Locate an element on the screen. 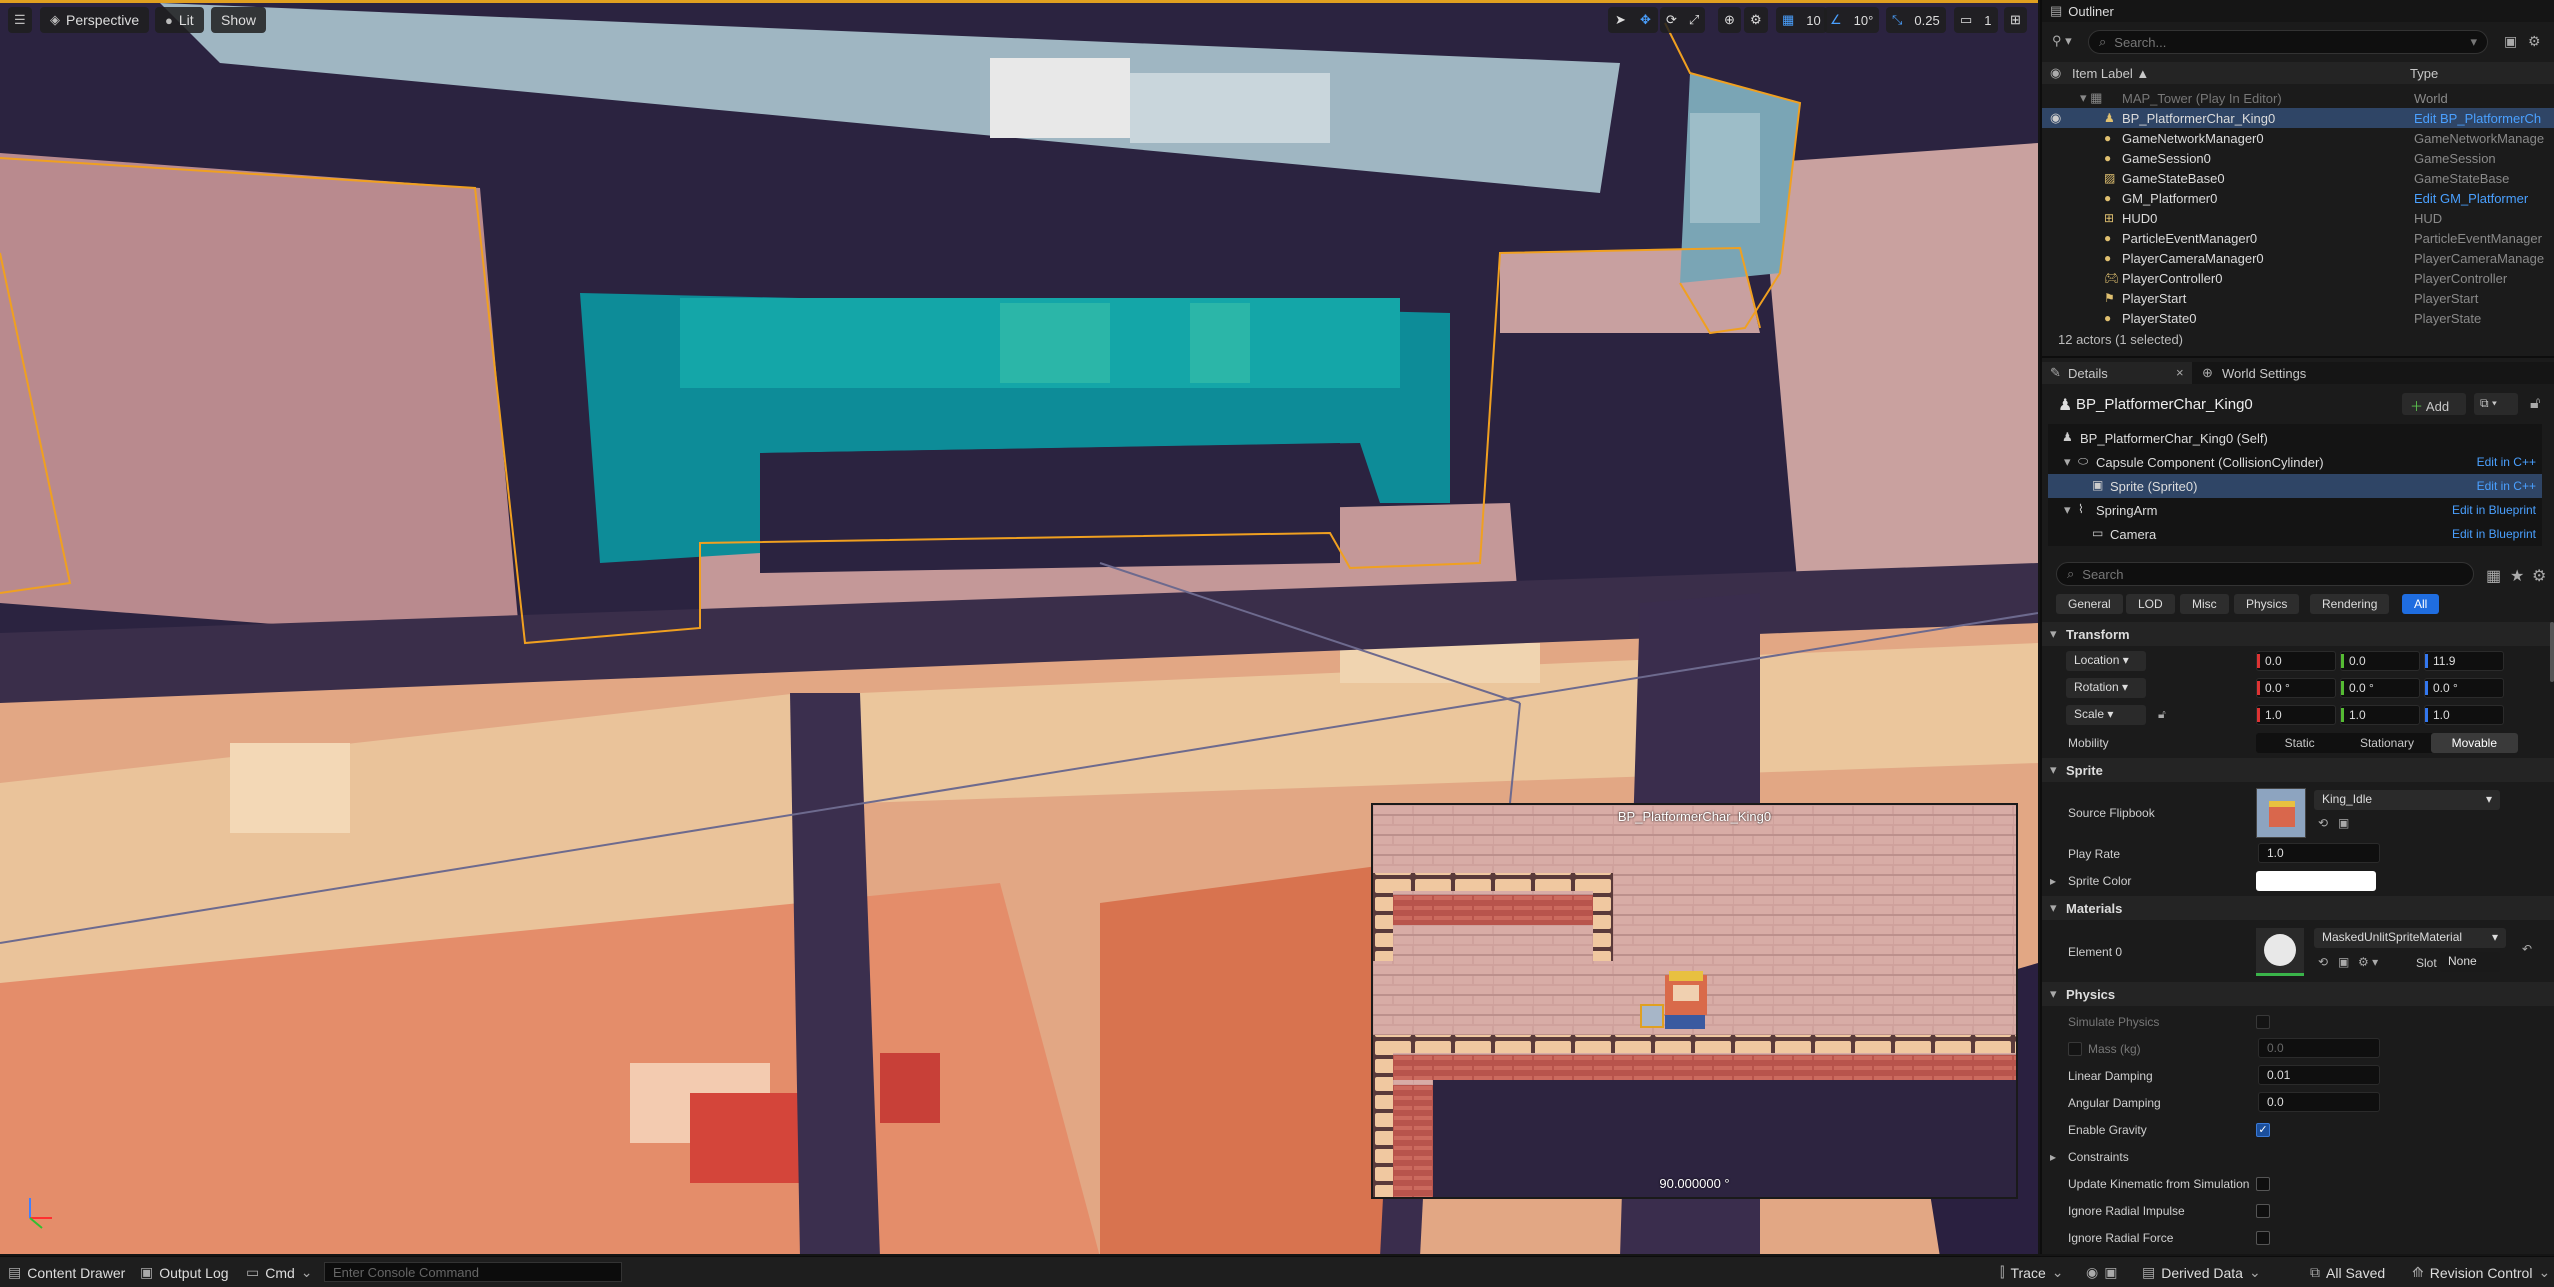 The height and width of the screenshot is (1287, 2554). select-tool-icon: ➤ is located at coordinates (1620, 20).